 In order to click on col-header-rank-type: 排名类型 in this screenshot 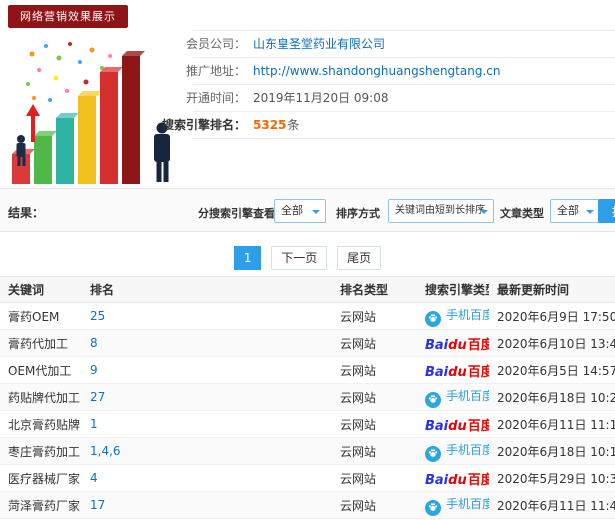, I will do `click(374, 289)`.